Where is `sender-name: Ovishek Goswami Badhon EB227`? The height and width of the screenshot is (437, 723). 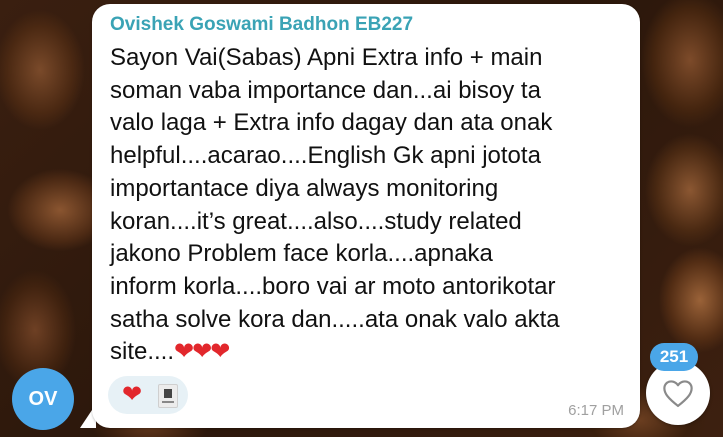 sender-name: Ovishek Goswami Badhon EB227 is located at coordinates (261, 25).